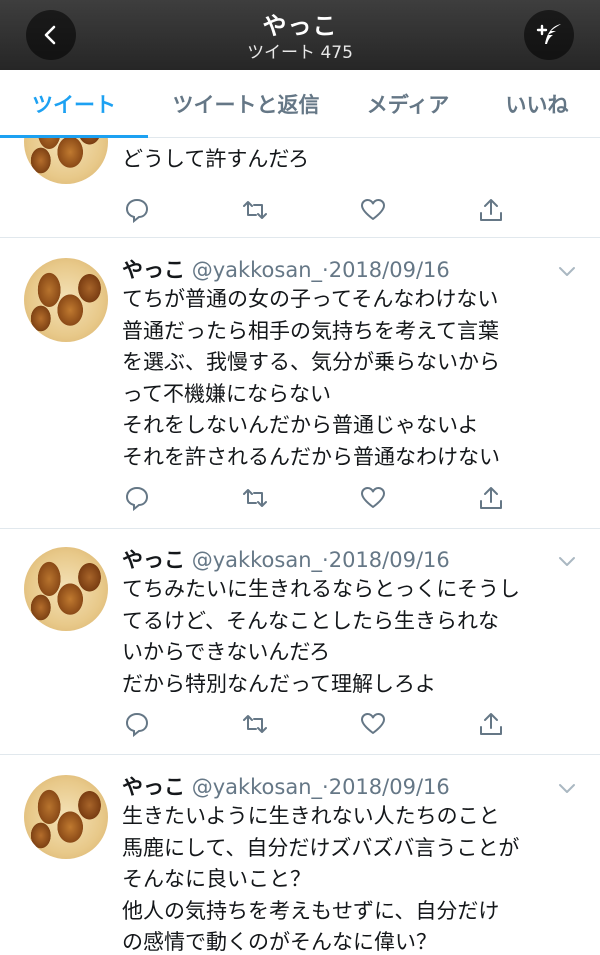 The image size is (600, 955). Describe the element at coordinates (408, 104) in the screenshot. I see `tab-media: メディア` at that location.